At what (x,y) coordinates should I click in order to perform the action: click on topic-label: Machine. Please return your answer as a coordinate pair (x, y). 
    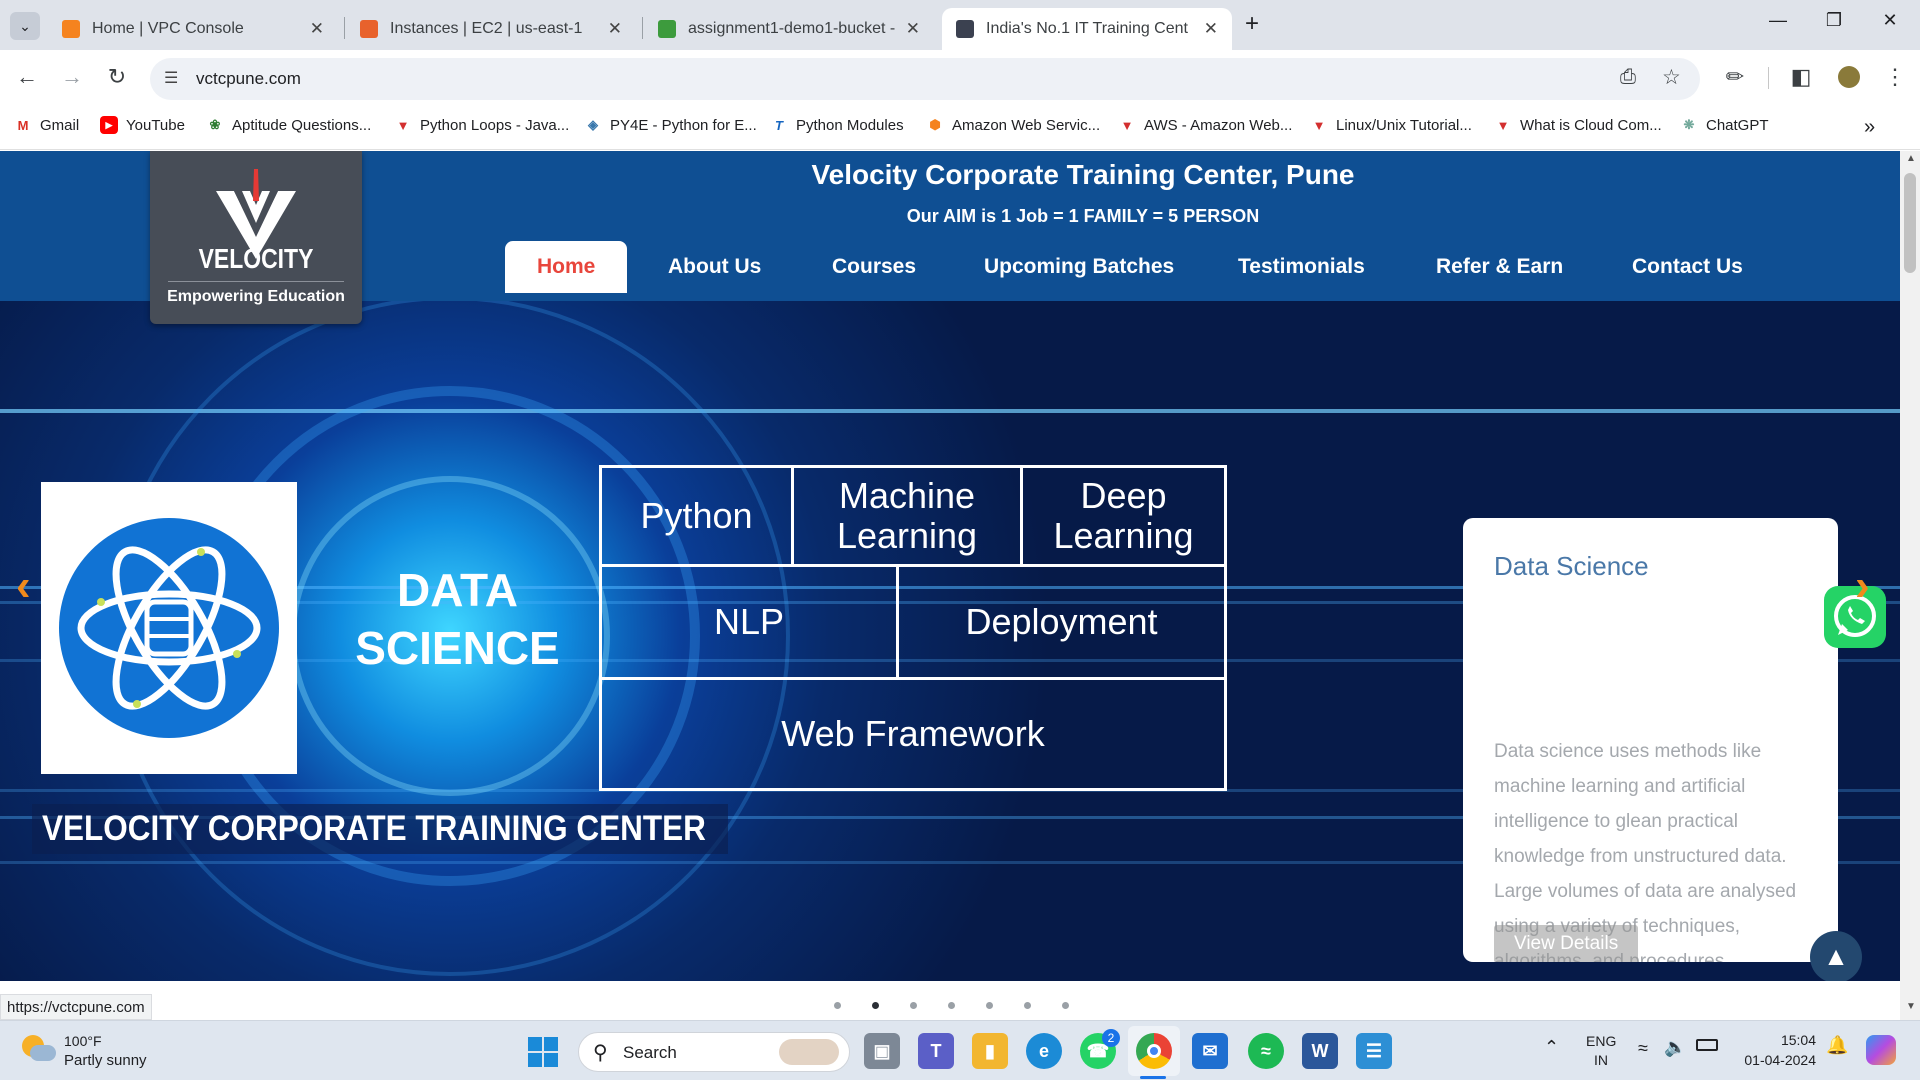
    Looking at the image, I should click on (907, 496).